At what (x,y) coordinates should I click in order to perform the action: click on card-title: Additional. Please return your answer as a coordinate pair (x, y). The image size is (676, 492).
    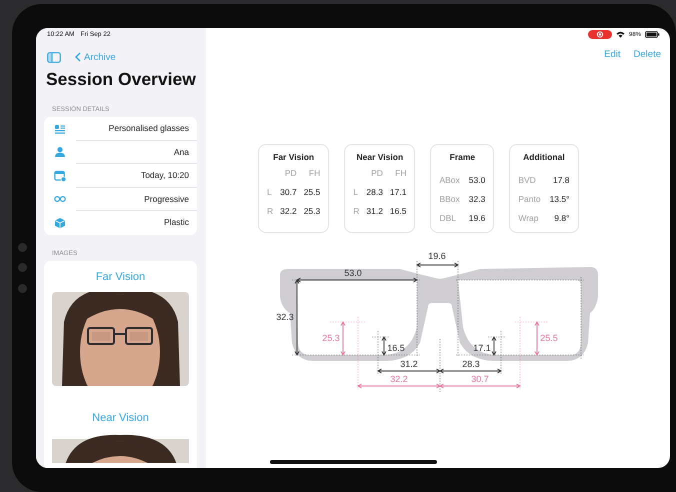
    Looking at the image, I should click on (544, 157).